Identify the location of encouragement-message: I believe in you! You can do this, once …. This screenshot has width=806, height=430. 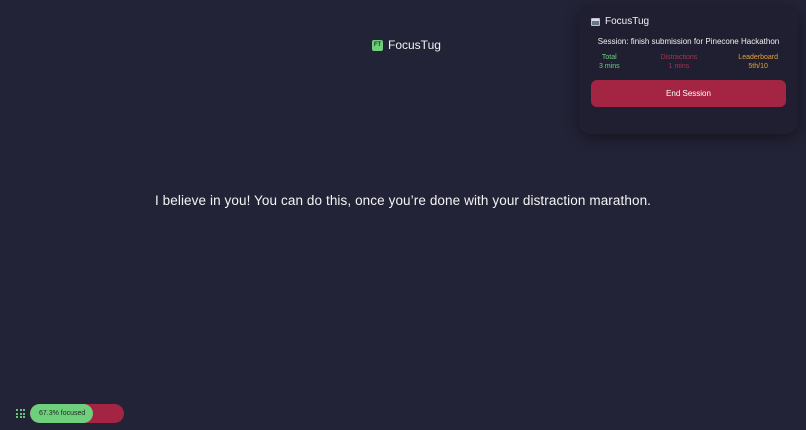
(403, 200).